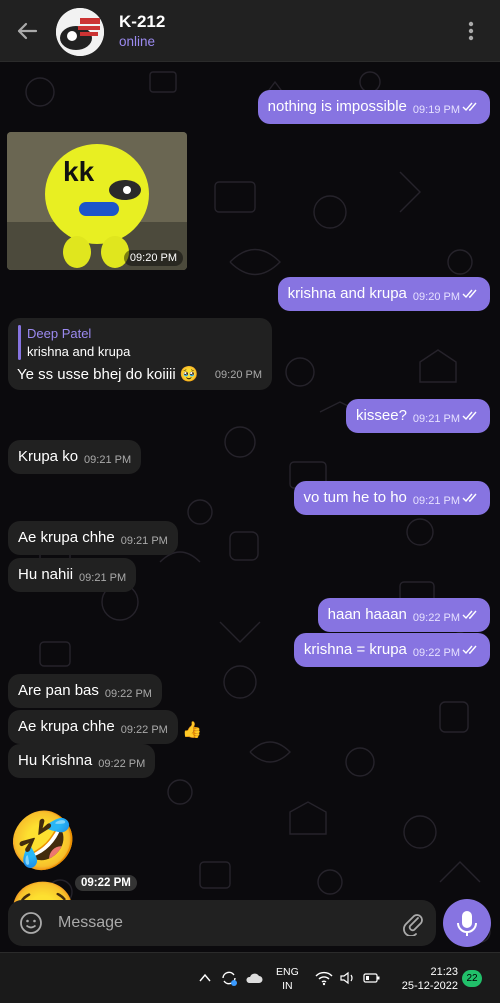  Describe the element at coordinates (348, 978) in the screenshot. I see `volume-icon` at that location.